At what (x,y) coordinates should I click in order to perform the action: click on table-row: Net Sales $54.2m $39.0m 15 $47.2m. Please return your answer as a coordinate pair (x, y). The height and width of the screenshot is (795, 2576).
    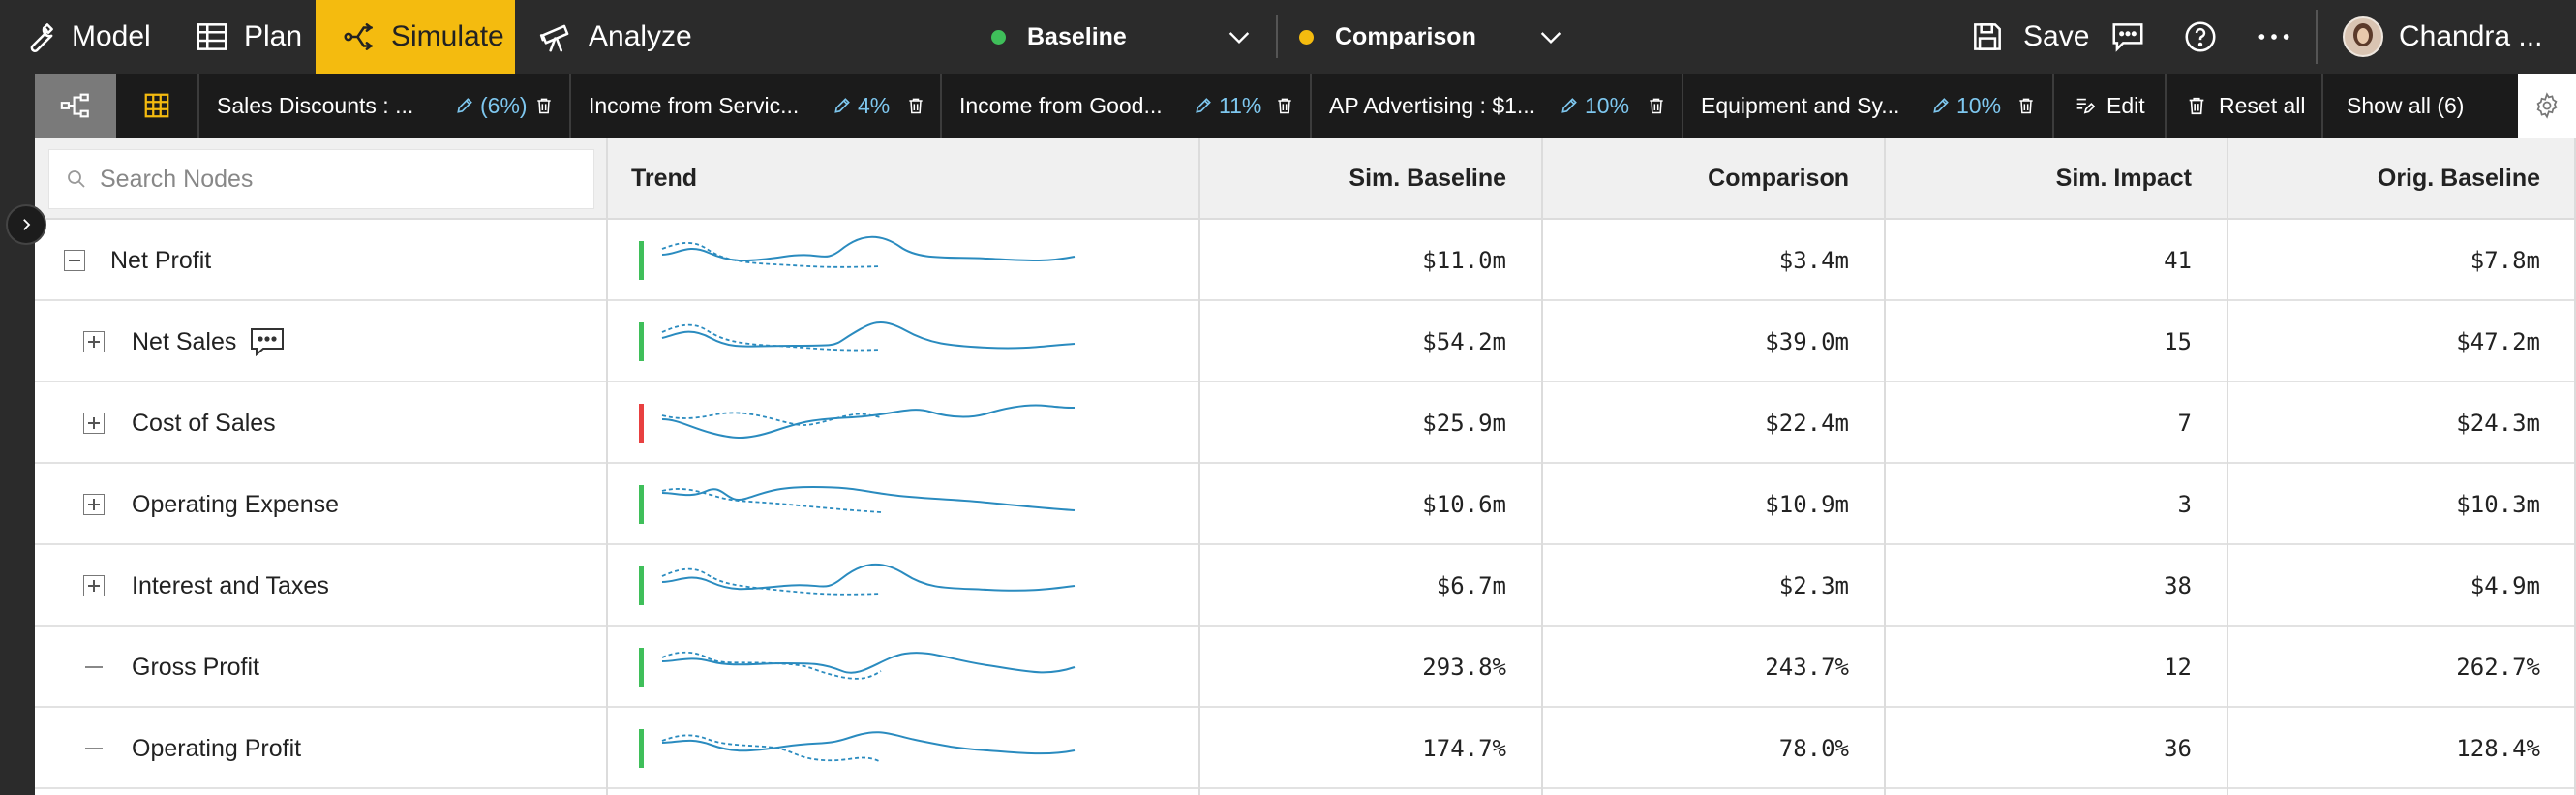
    Looking at the image, I should click on (1305, 341).